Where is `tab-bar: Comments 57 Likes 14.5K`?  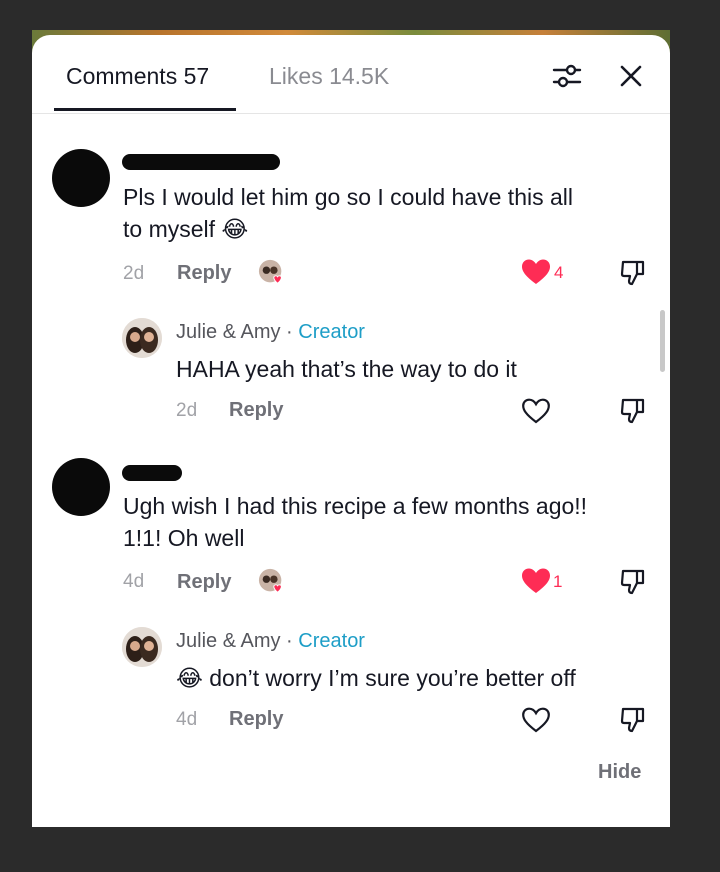 tab-bar: Comments 57 Likes 14.5K is located at coordinates (351, 74).